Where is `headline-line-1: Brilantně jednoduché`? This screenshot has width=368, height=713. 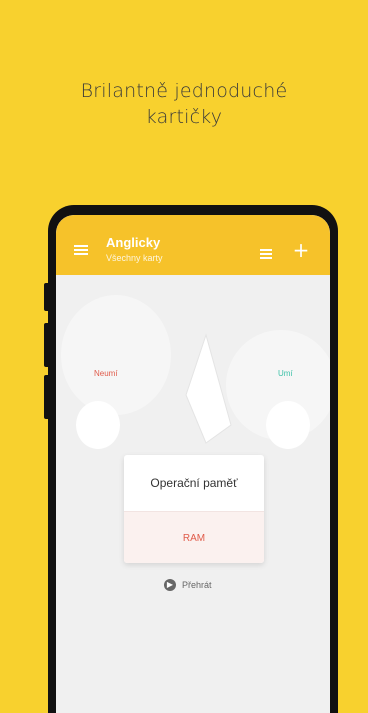
headline-line-1: Brilantně jednoduché is located at coordinates (184, 91).